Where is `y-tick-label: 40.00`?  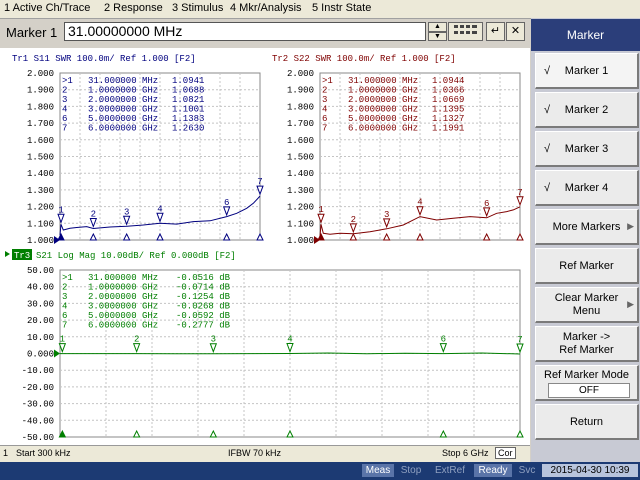
y-tick-label: 40.00 is located at coordinates (40, 288).